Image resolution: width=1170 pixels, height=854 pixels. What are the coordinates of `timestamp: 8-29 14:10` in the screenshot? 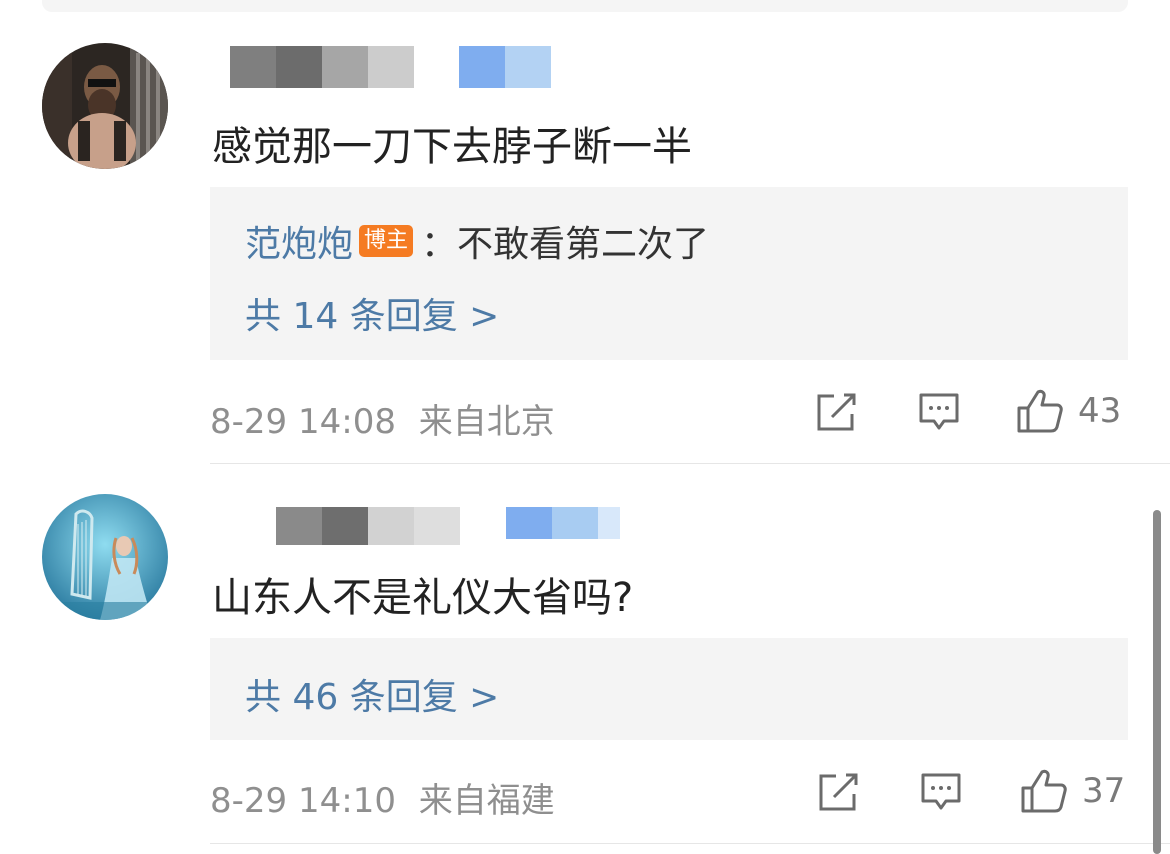 It's located at (303, 801).